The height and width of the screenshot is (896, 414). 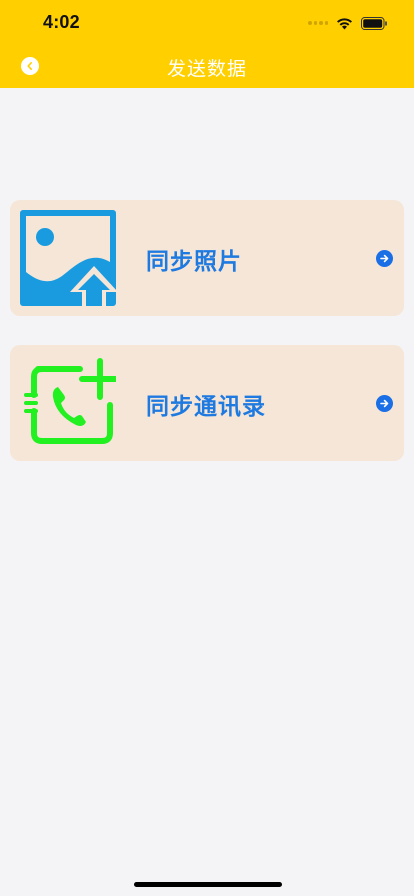 I want to click on home-indicator, so click(x=208, y=884).